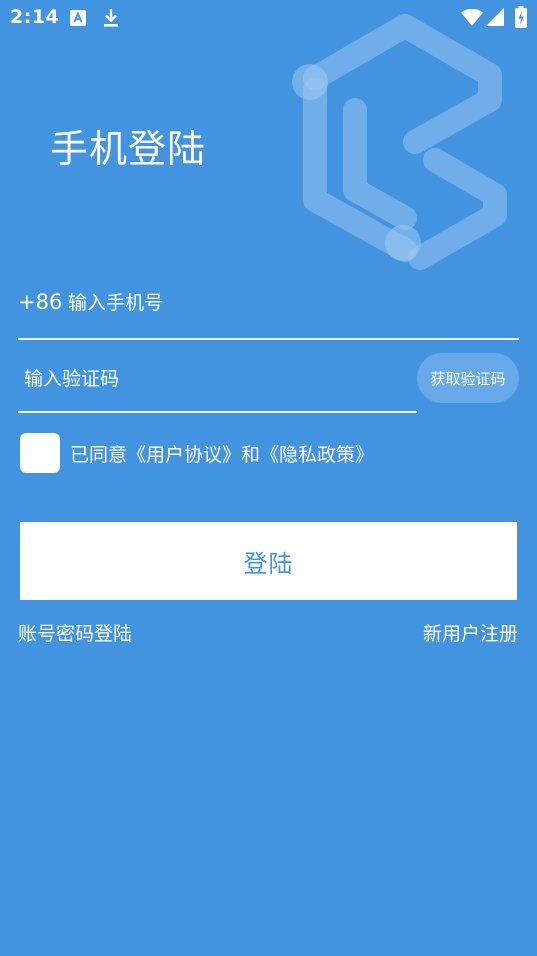  What do you see at coordinates (35, 17) in the screenshot?
I see `status-time: 2:14` at bounding box center [35, 17].